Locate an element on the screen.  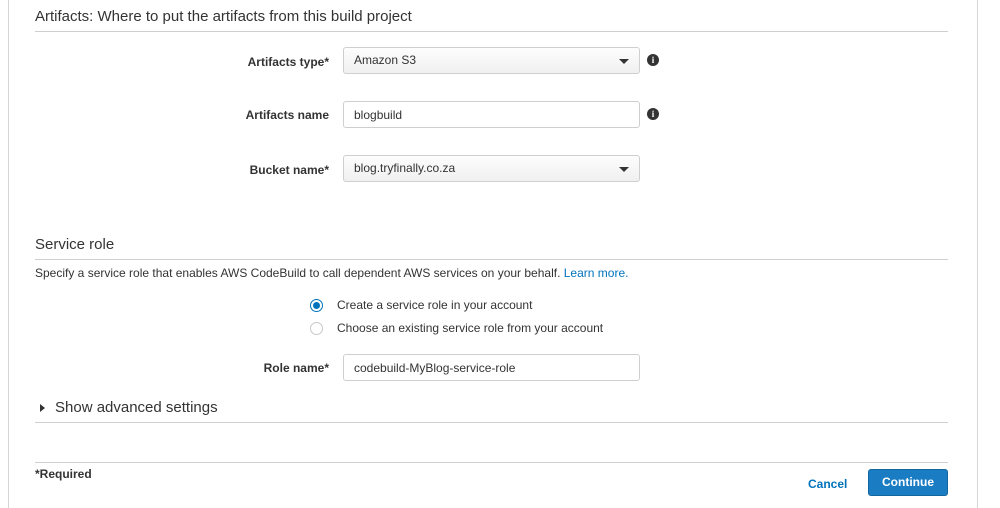
artifacts-type-label: Artifacts type* is located at coordinates (288, 62).